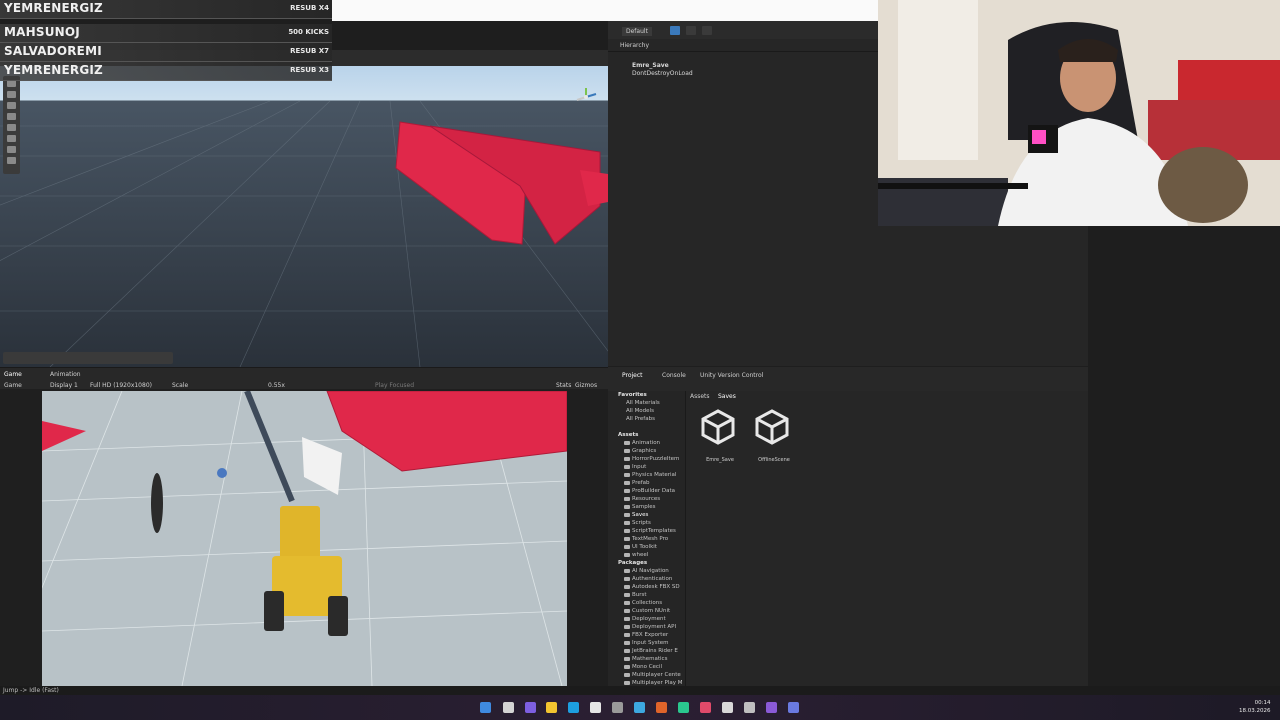 The image size is (1280, 720). I want to click on tab-project: Project, so click(632, 375).